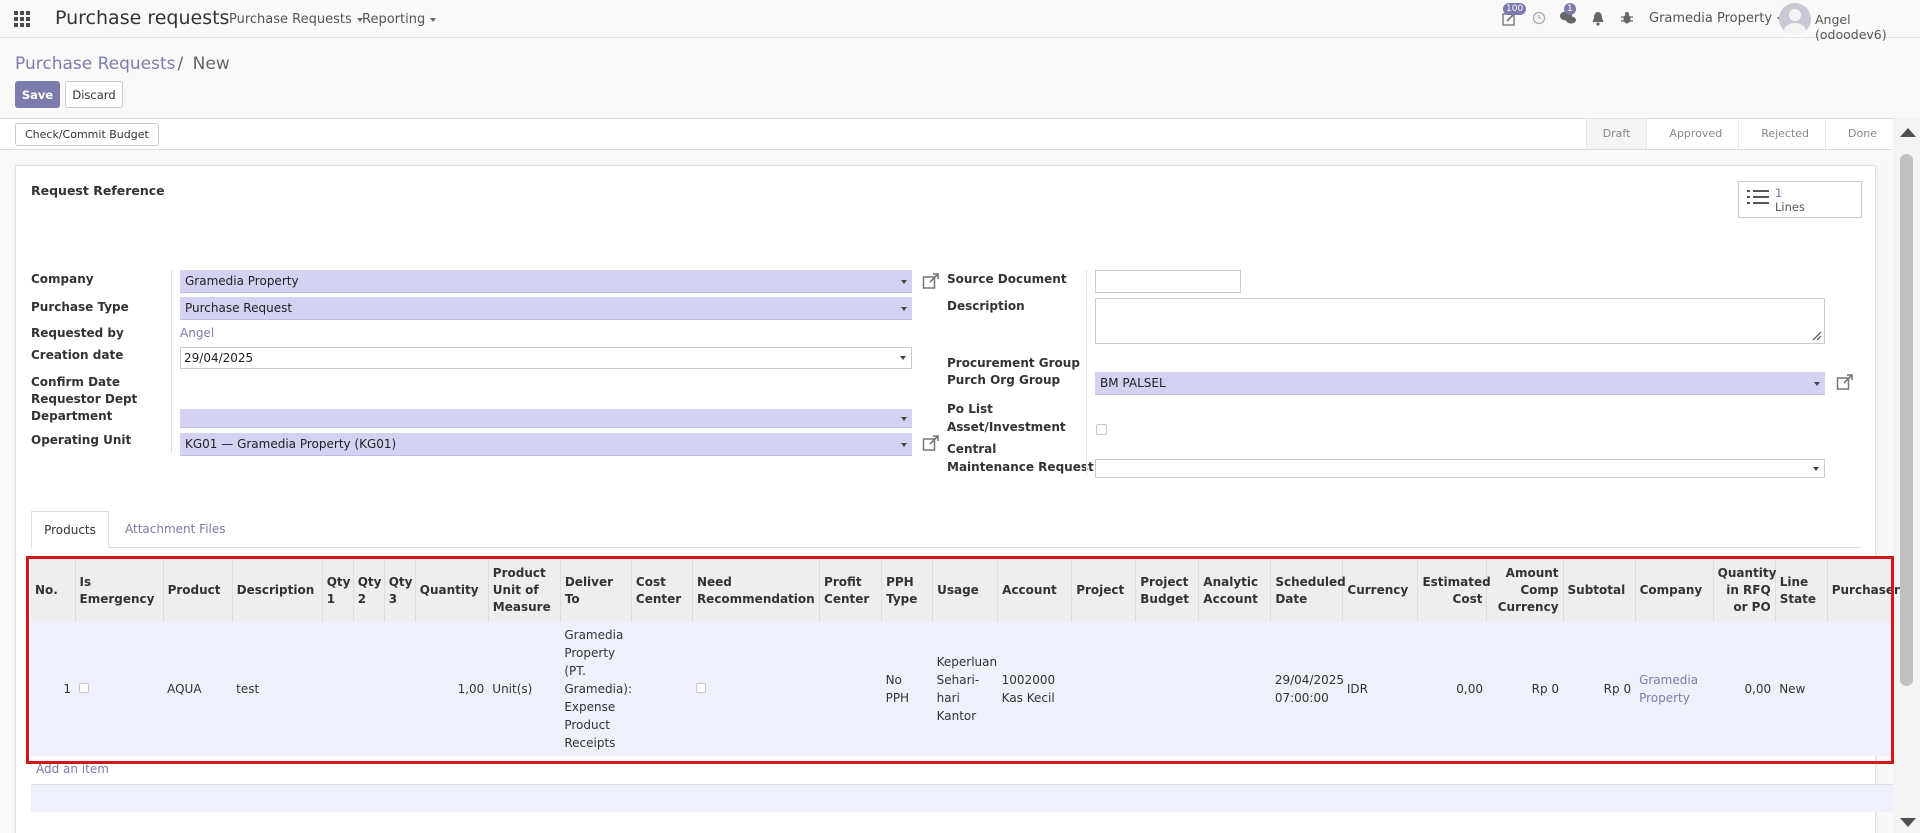 This screenshot has width=1920, height=833. What do you see at coordinates (1308, 590) in the screenshot?
I see `col-scheduled-date: Scheduled Date` at bounding box center [1308, 590].